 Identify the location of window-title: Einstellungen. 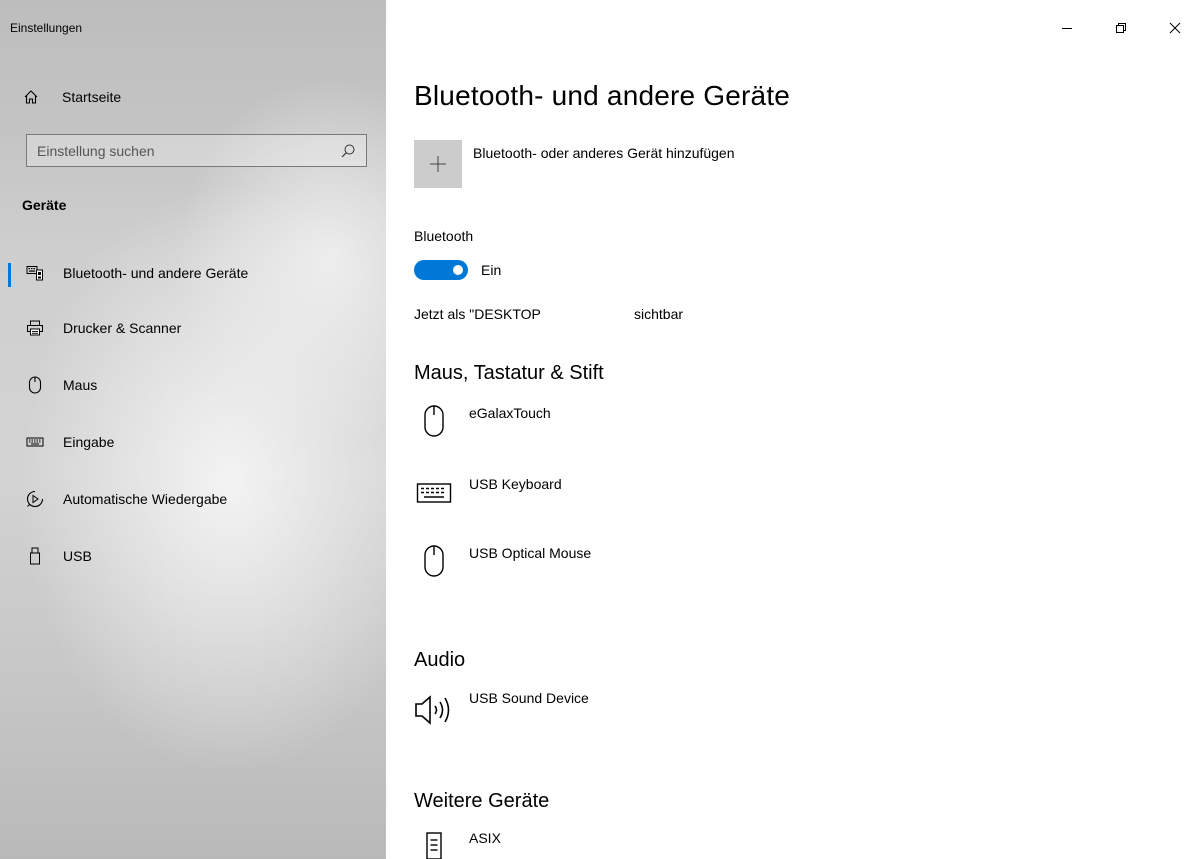
(46, 28).